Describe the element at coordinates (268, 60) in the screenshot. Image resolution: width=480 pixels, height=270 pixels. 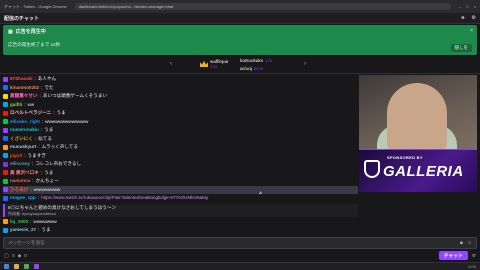
I see `leader-bits: 172` at that location.